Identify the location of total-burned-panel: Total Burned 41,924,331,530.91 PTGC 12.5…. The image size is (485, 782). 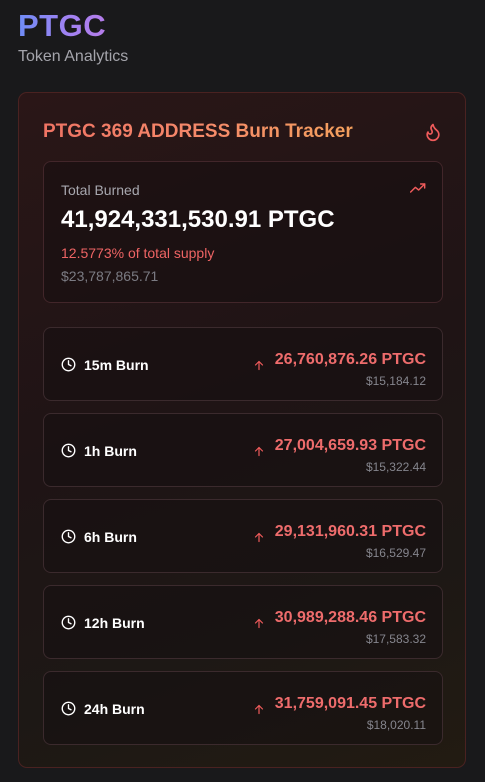
(243, 232).